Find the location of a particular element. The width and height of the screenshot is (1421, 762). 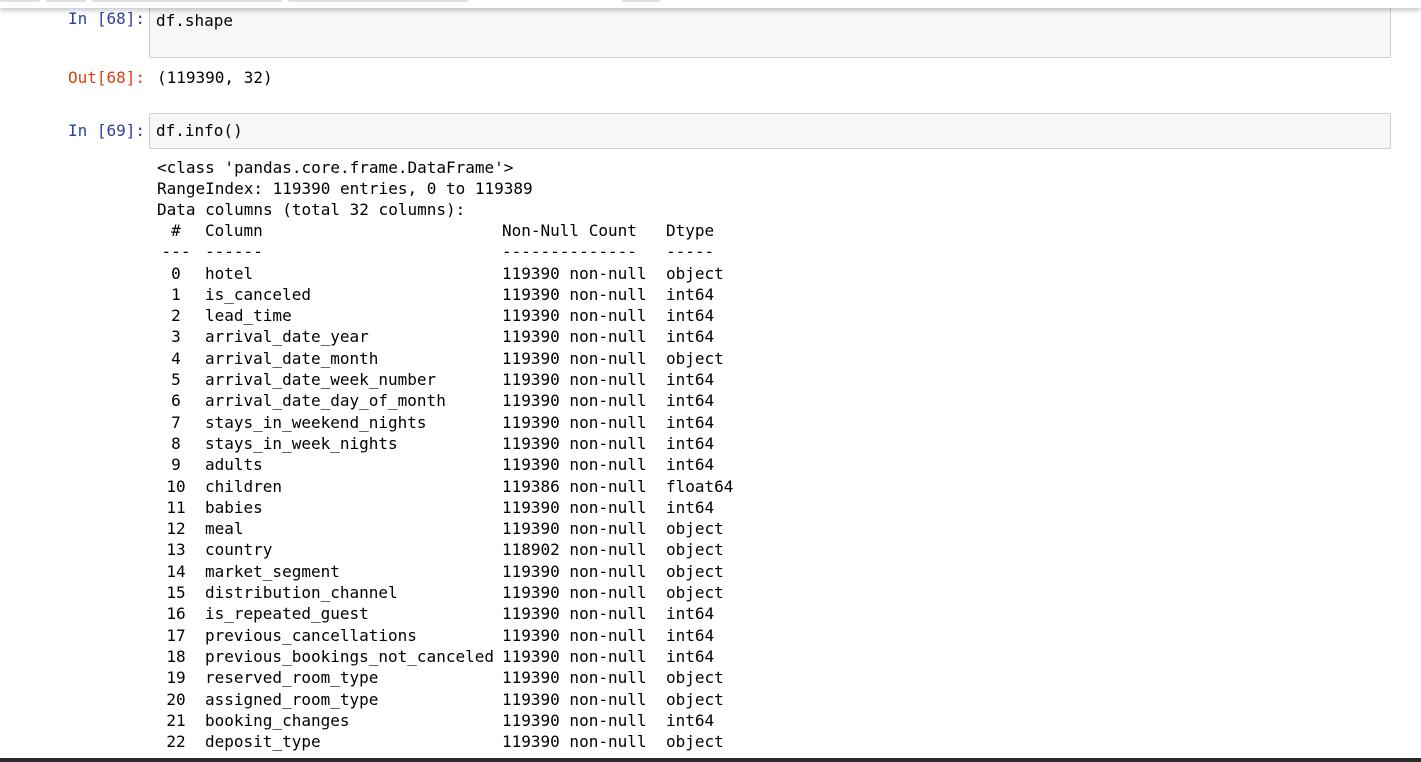

cell-68-code: df.shape is located at coordinates (194, 20).